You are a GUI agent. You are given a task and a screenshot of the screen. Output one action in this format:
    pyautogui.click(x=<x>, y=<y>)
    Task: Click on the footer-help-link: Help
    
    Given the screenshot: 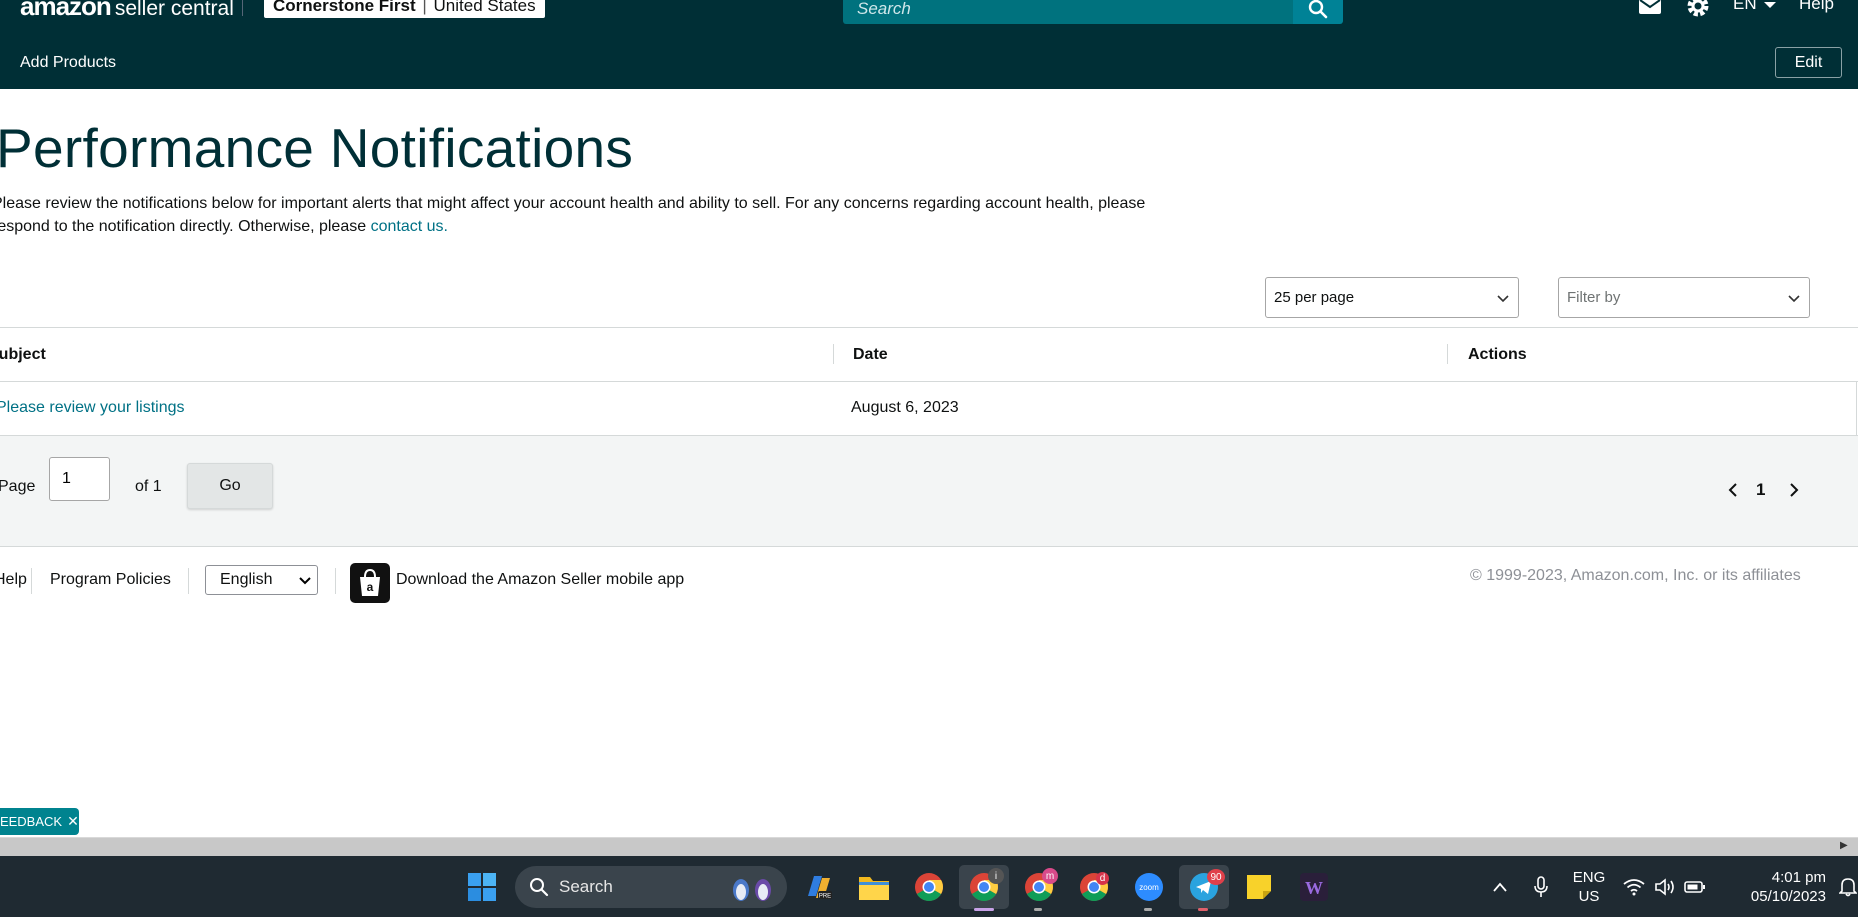 What is the action you would take?
    pyautogui.click(x=13, y=580)
    